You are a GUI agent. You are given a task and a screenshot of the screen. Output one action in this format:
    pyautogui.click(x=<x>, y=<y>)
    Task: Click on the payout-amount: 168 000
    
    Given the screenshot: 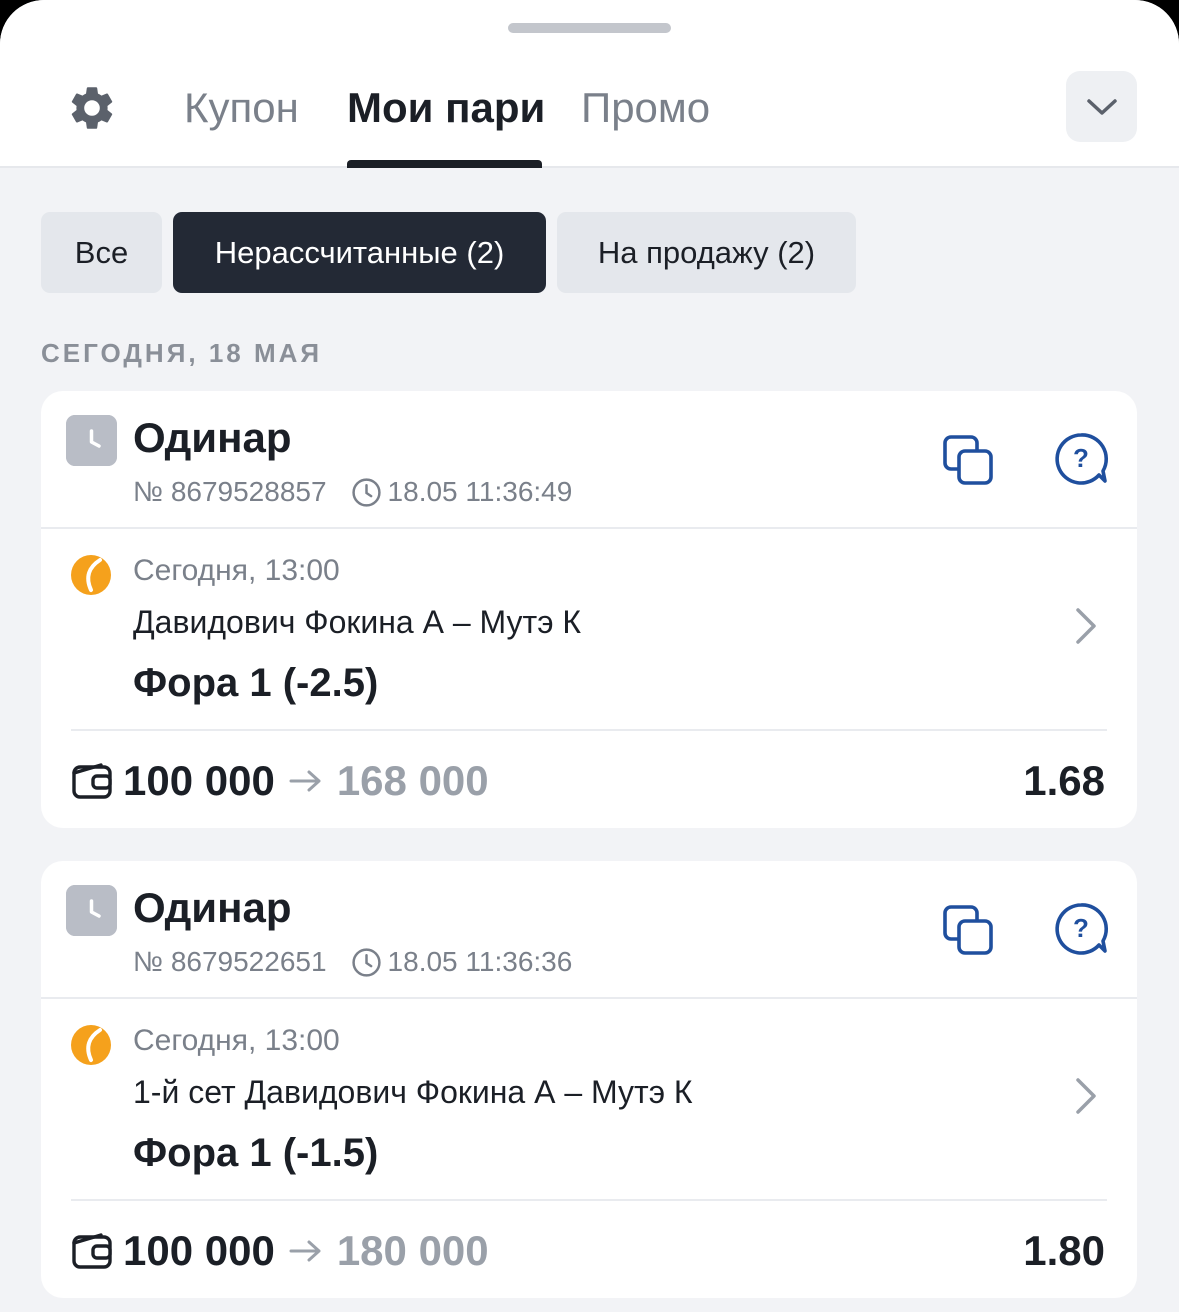 What is the action you would take?
    pyautogui.click(x=412, y=780)
    